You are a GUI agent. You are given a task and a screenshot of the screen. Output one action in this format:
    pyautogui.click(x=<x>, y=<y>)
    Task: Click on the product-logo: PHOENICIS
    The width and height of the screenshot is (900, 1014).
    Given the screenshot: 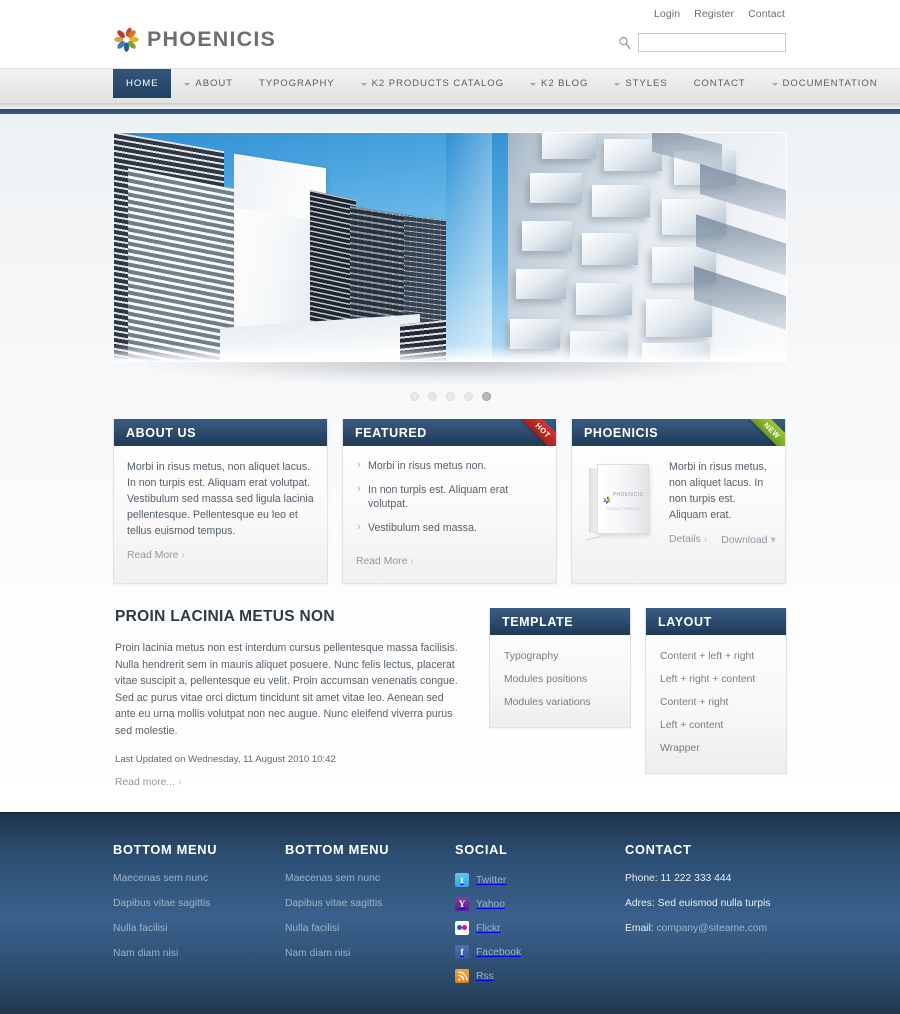 What is the action you would take?
    pyautogui.click(x=623, y=497)
    